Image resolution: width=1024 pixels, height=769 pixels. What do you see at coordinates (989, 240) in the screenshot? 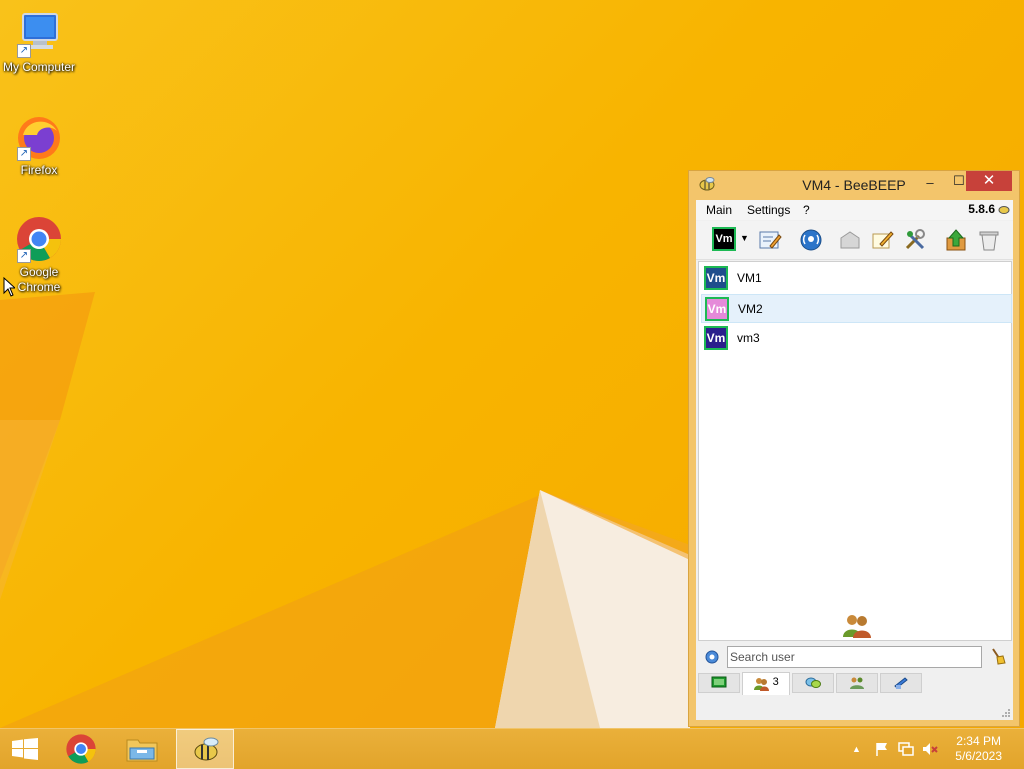
I see `trash-icon` at bounding box center [989, 240].